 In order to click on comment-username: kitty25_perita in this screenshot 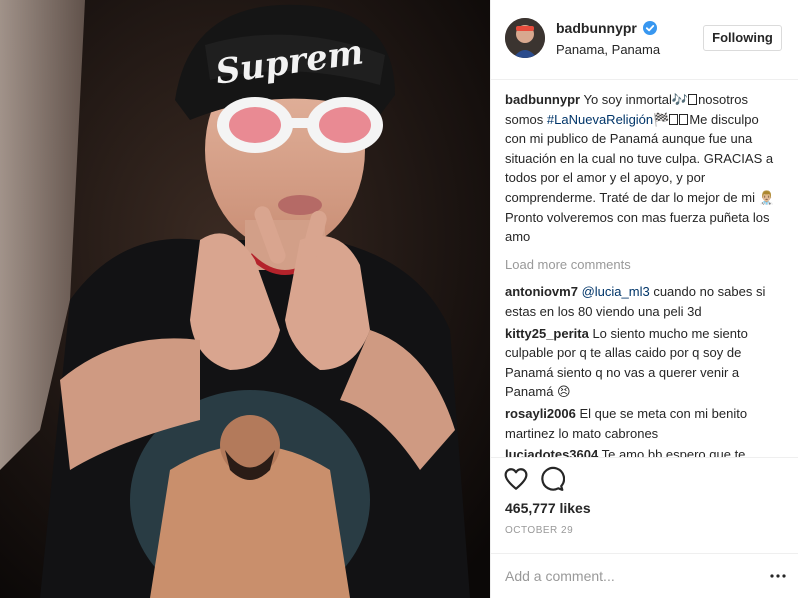, I will do `click(547, 333)`.